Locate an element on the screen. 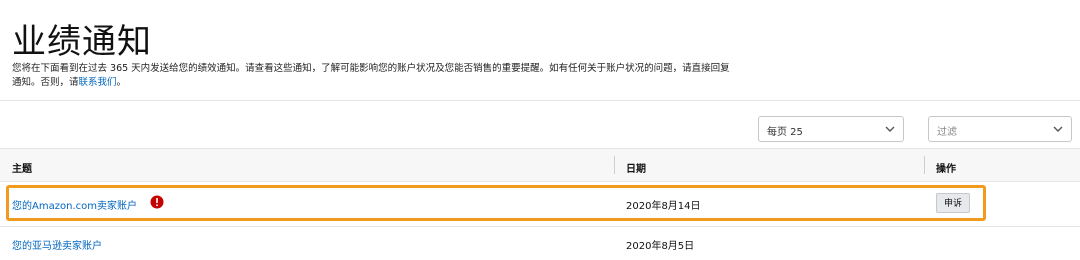 This screenshot has width=1080, height=260. per-page-value: 每页 25 is located at coordinates (785, 132).